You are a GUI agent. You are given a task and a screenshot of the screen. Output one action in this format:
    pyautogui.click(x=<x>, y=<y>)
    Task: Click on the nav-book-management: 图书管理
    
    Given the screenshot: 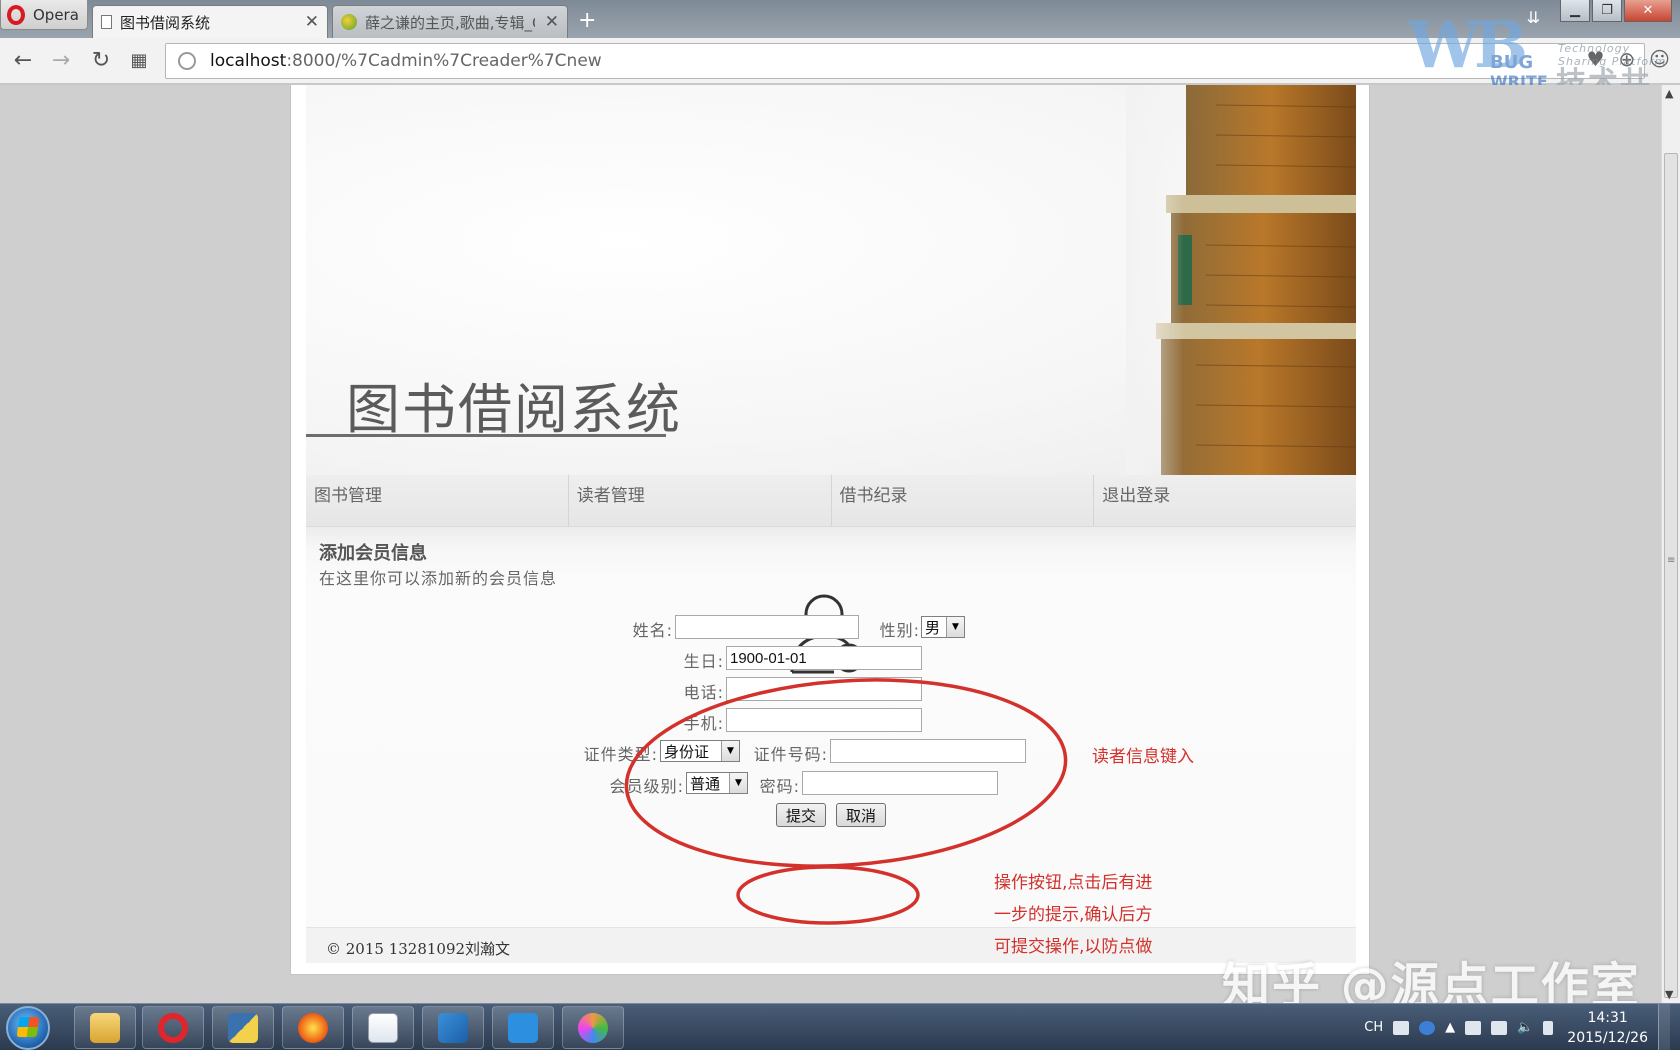 What is the action you would take?
    pyautogui.click(x=437, y=500)
    